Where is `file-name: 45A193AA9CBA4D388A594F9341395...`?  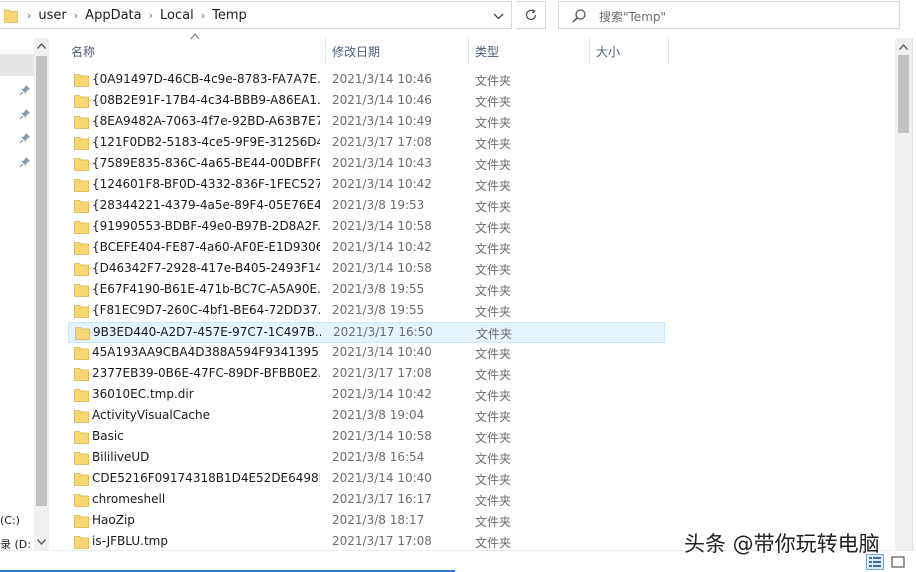
file-name: 45A193AA9CBA4D388A594F9341395... is located at coordinates (206, 352).